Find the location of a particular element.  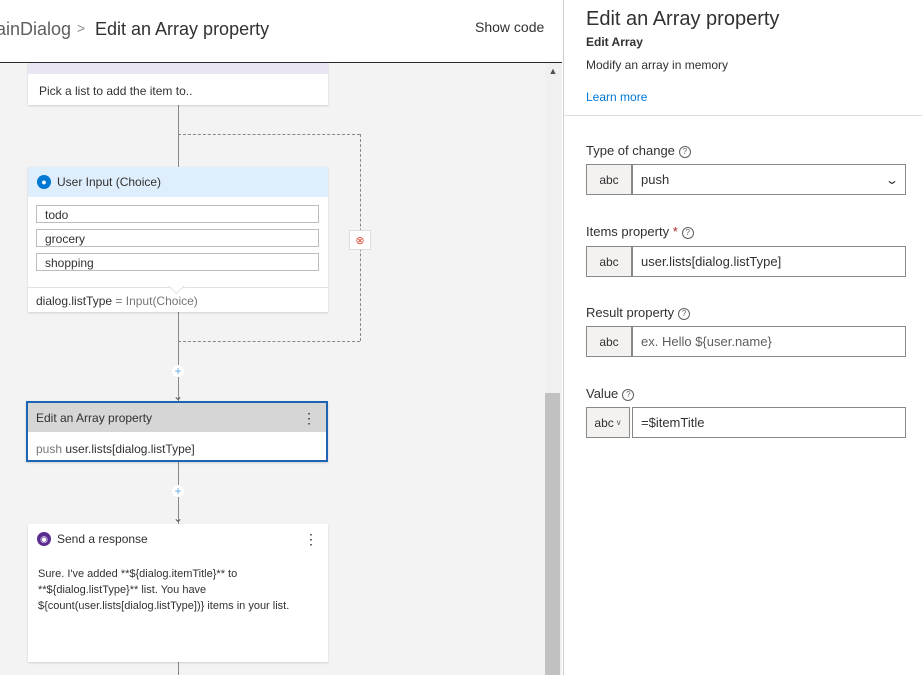

arrow-down-icon: ⌄ is located at coordinates (178, 518).